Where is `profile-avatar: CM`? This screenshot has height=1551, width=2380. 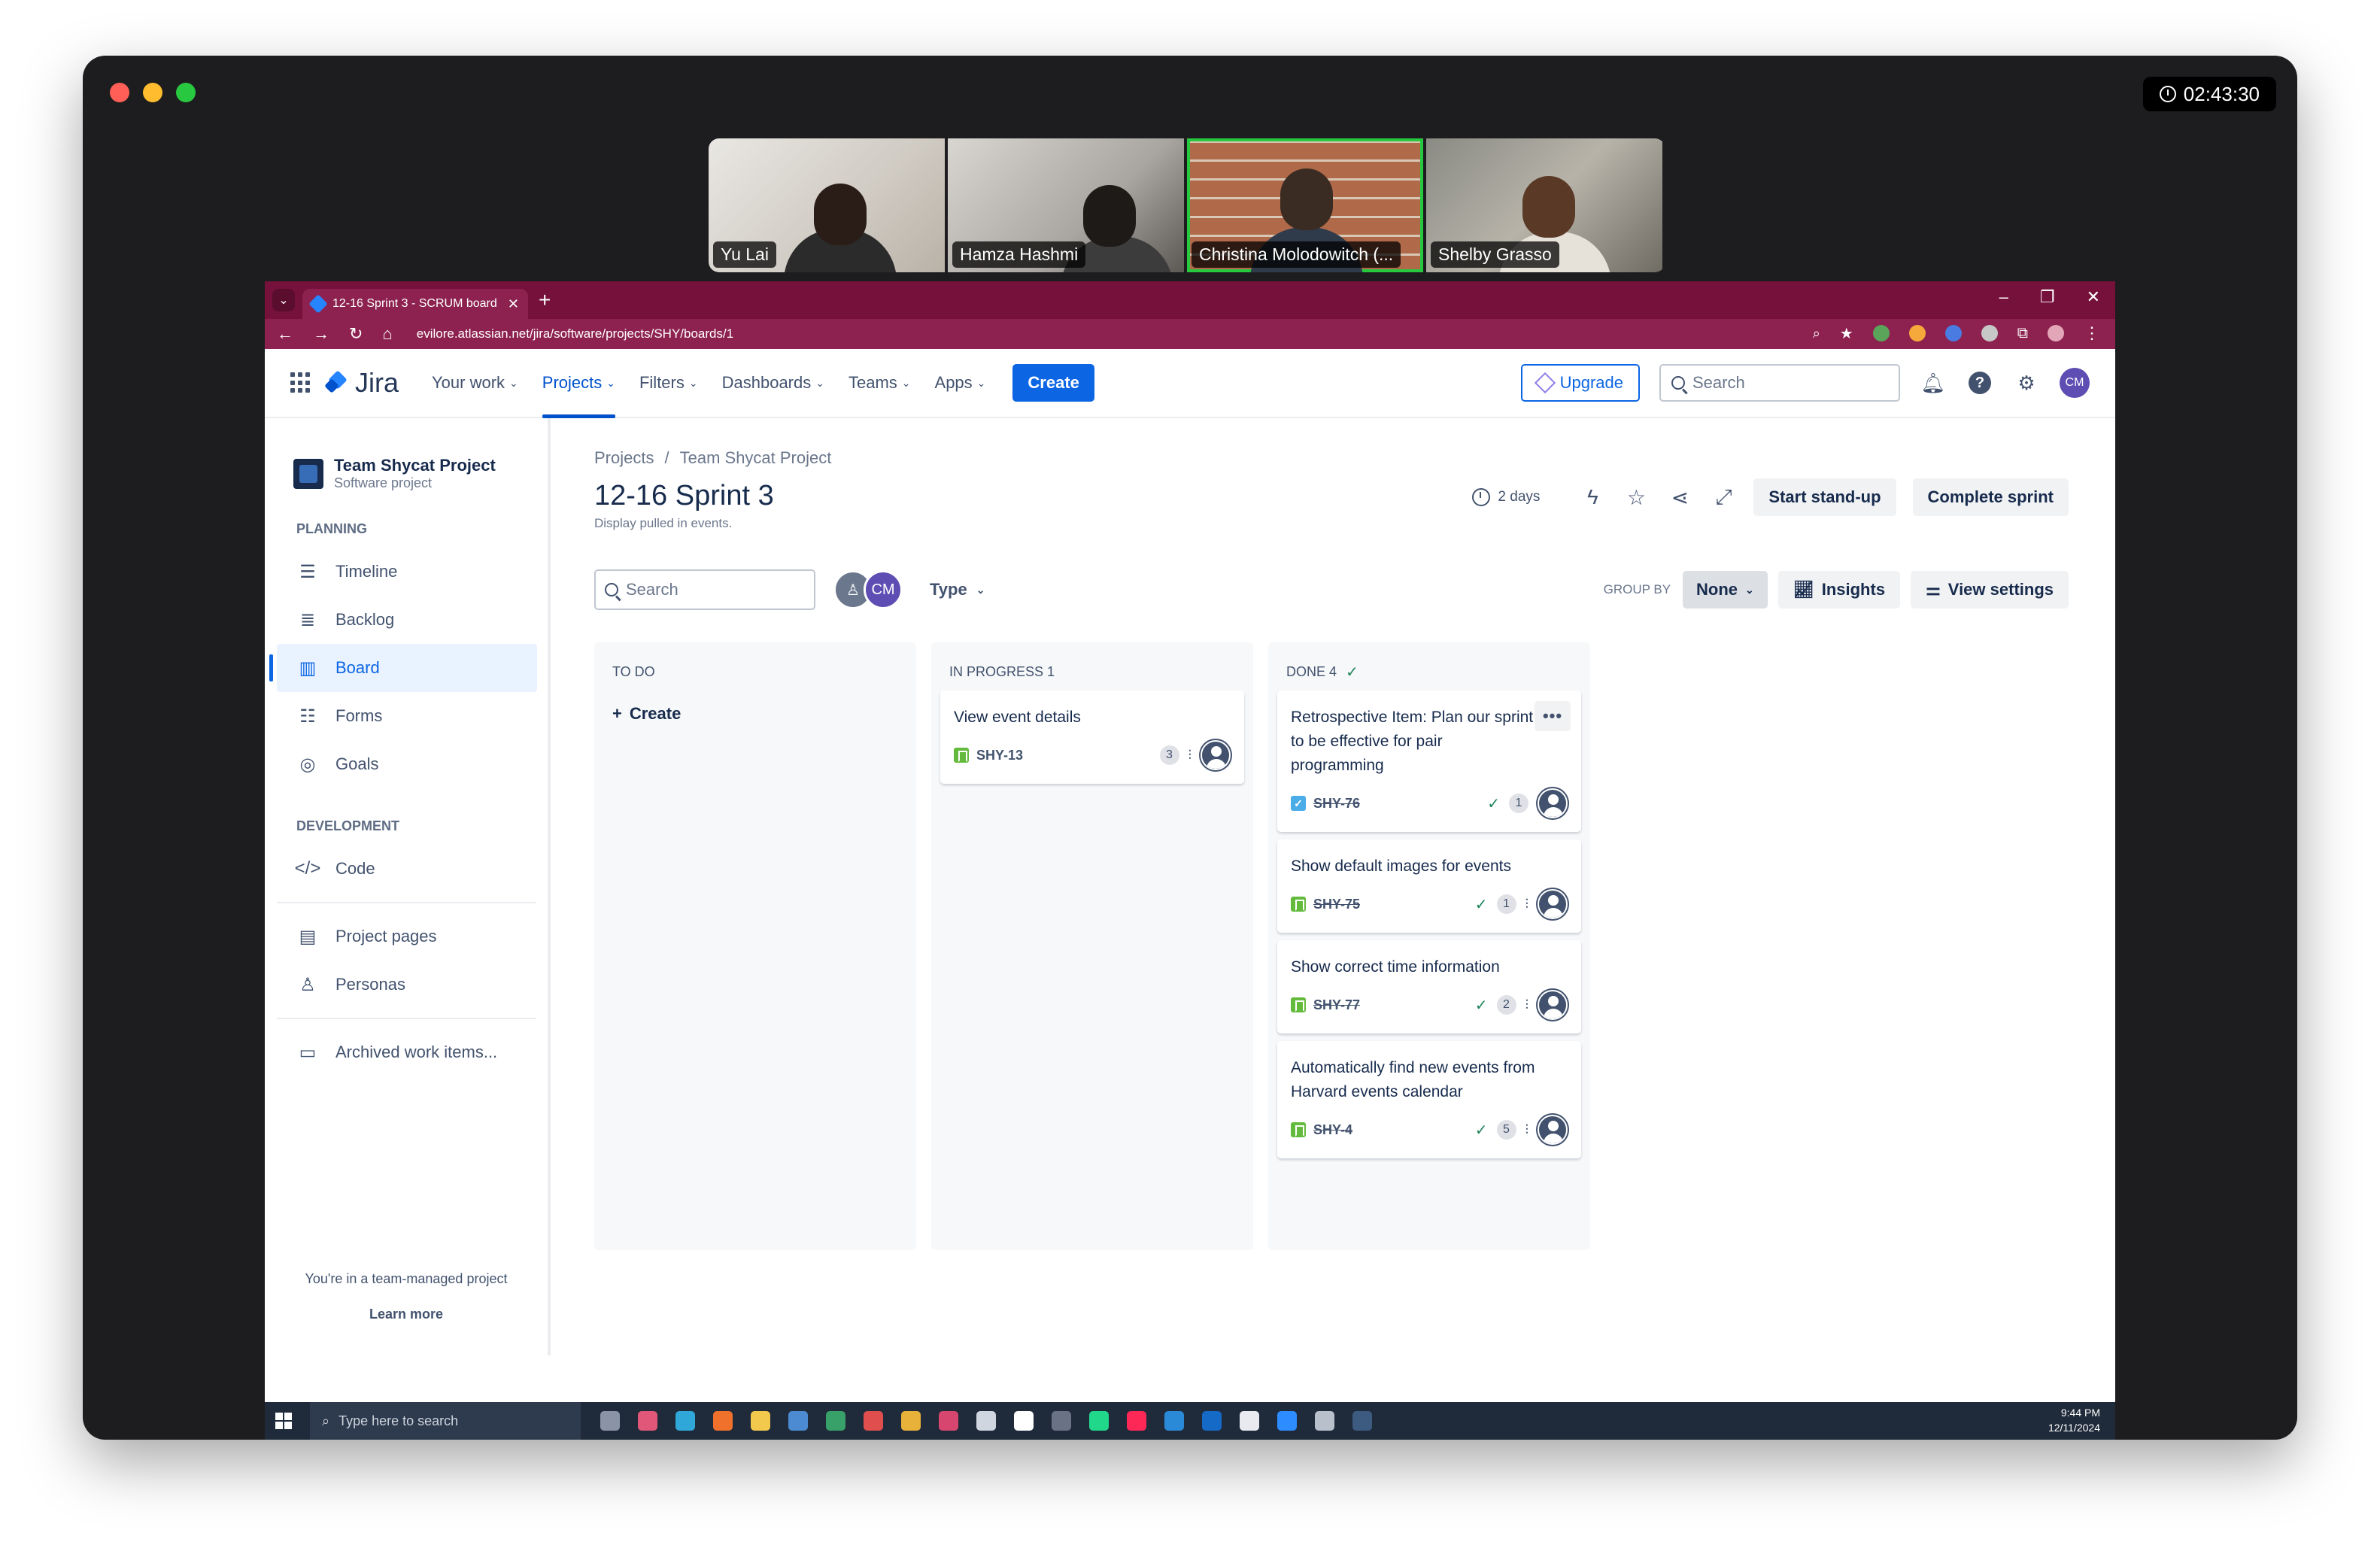
profile-avatar: CM is located at coordinates (2075, 383).